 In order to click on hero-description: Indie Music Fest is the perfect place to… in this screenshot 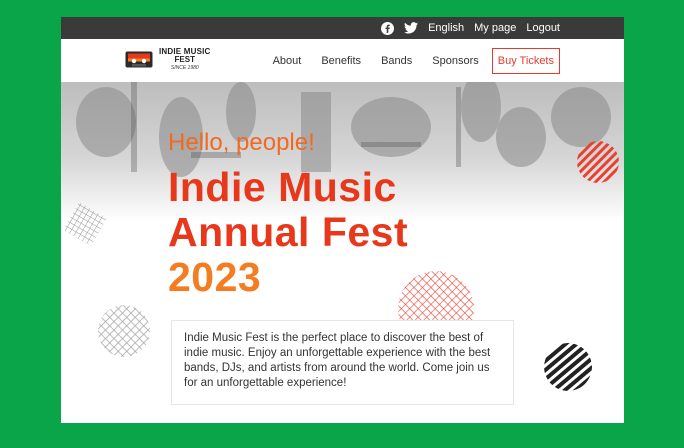, I will do `click(342, 362)`.